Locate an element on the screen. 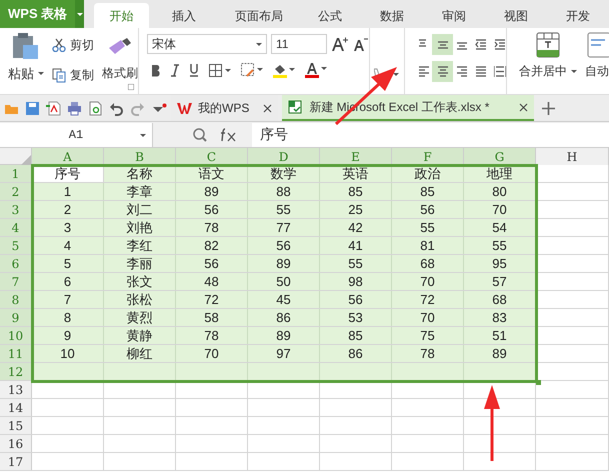  align-center-icon is located at coordinates (442, 72).